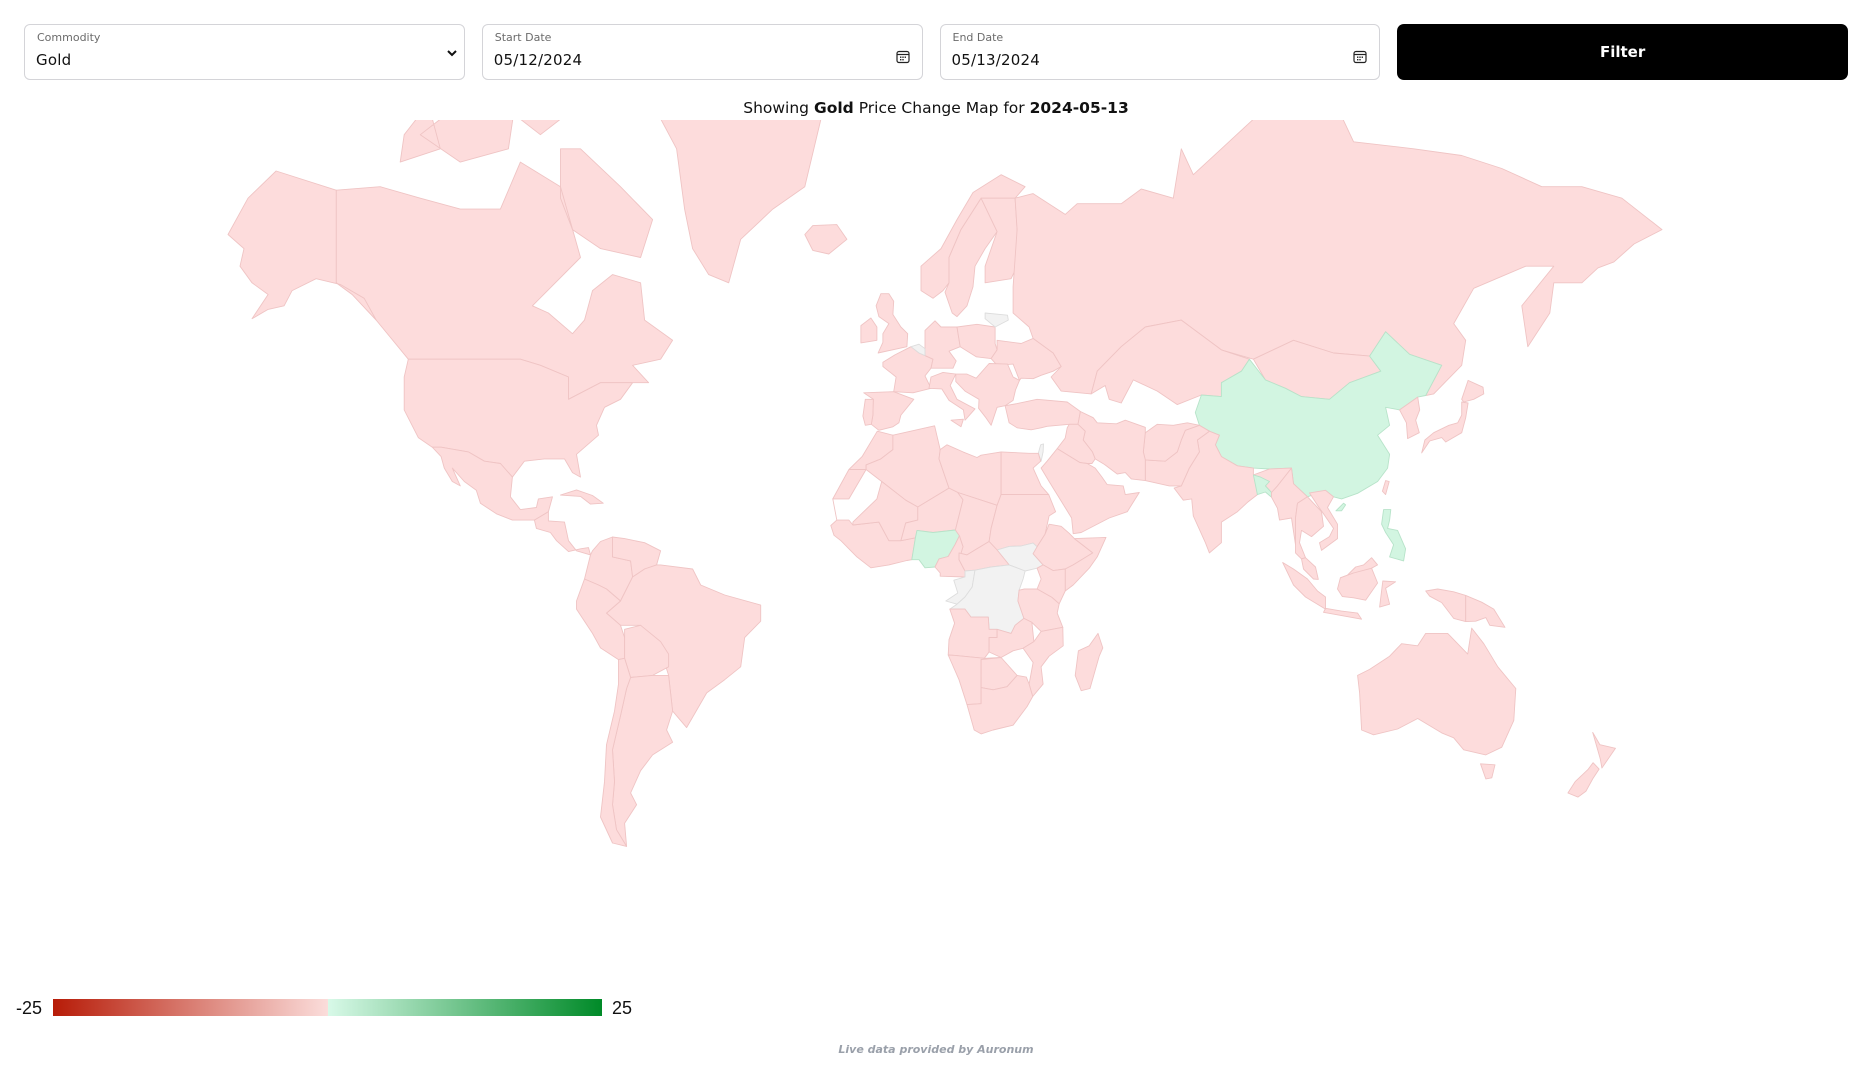  Describe the element at coordinates (538, 60) in the screenshot. I see `start-date-value: 05/12/2024` at that location.